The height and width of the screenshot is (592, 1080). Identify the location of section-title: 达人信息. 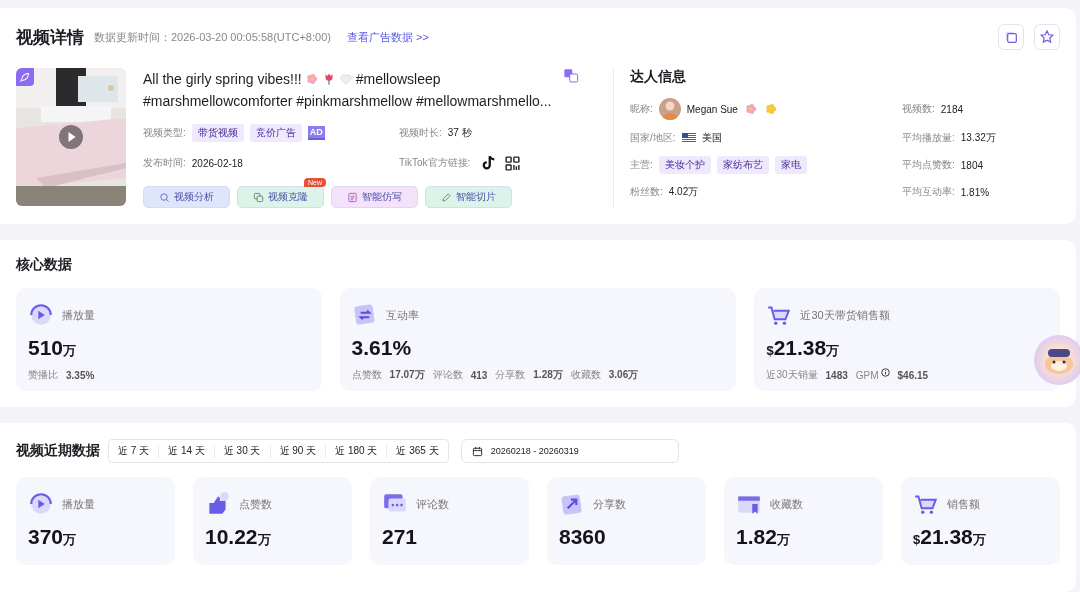
(658, 77).